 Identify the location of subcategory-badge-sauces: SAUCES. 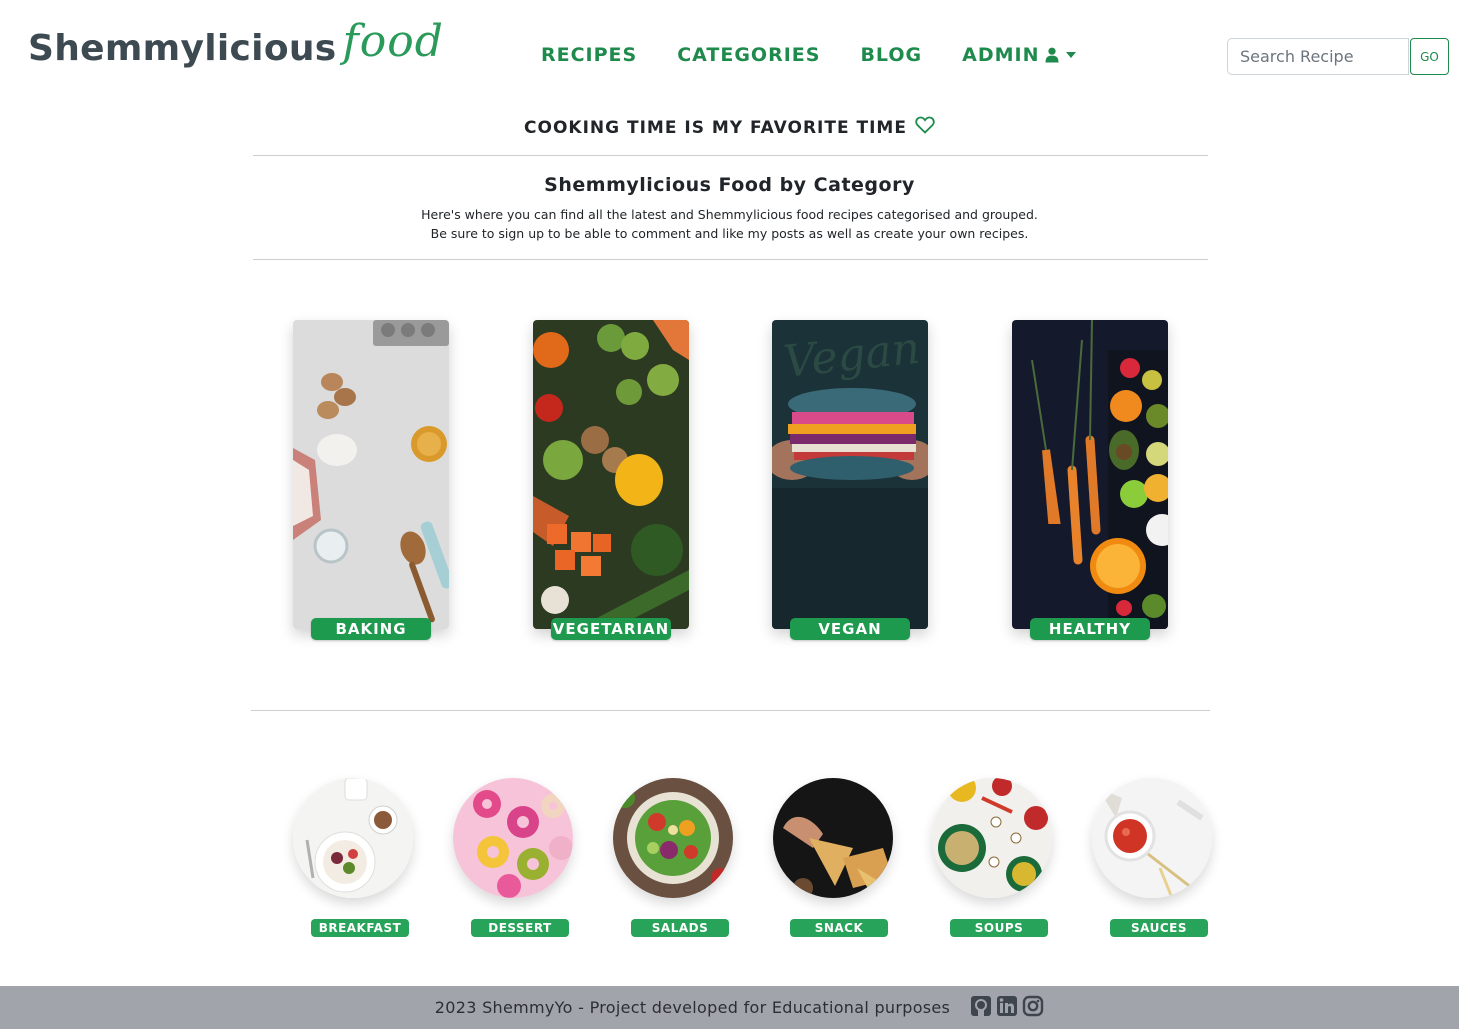
(1159, 928).